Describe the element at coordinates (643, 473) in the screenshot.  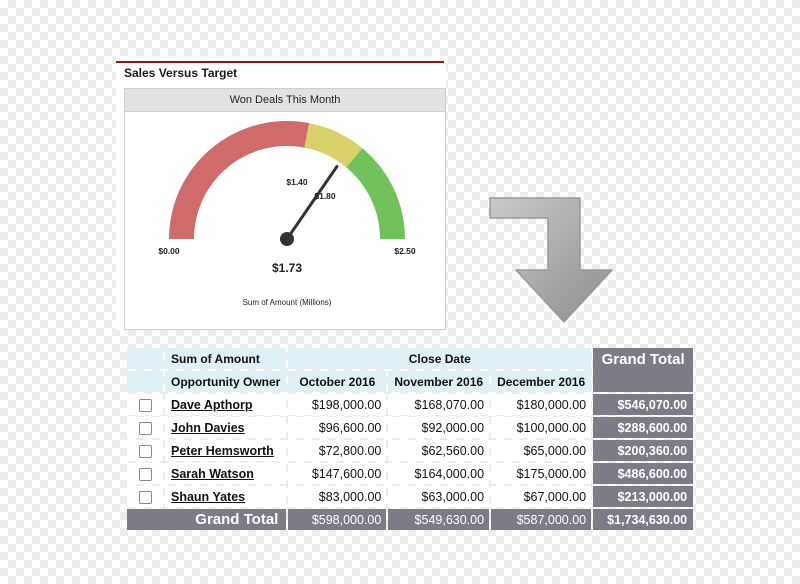
I see `row-grand-total: $486,600.00` at that location.